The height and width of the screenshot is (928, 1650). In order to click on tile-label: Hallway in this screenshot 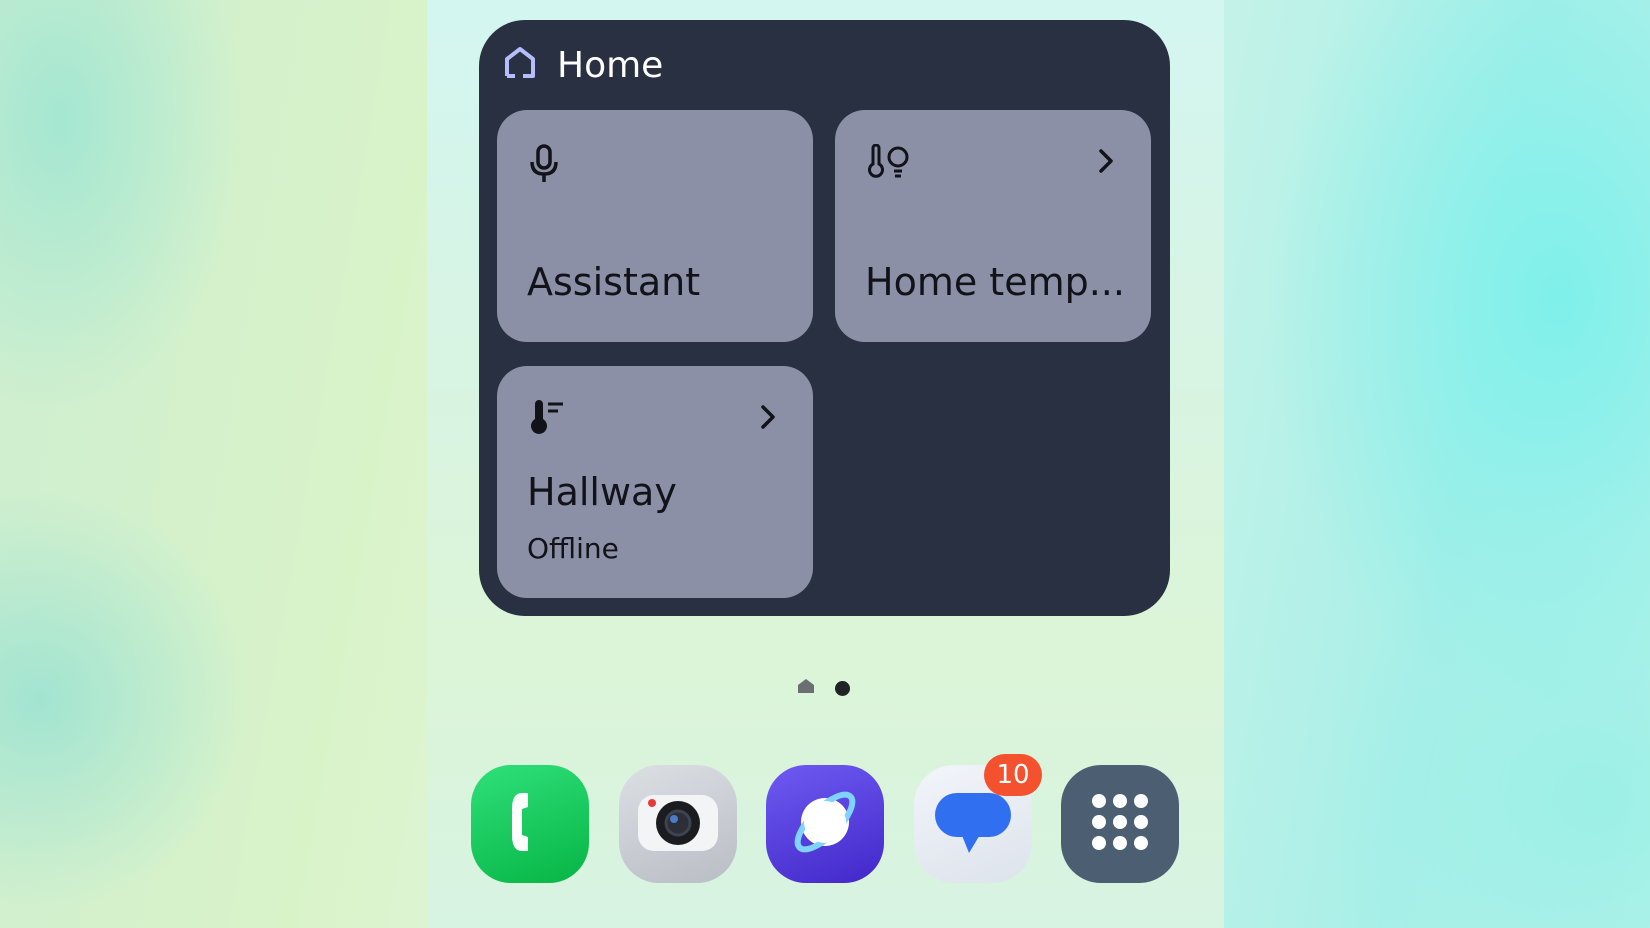, I will do `click(602, 492)`.